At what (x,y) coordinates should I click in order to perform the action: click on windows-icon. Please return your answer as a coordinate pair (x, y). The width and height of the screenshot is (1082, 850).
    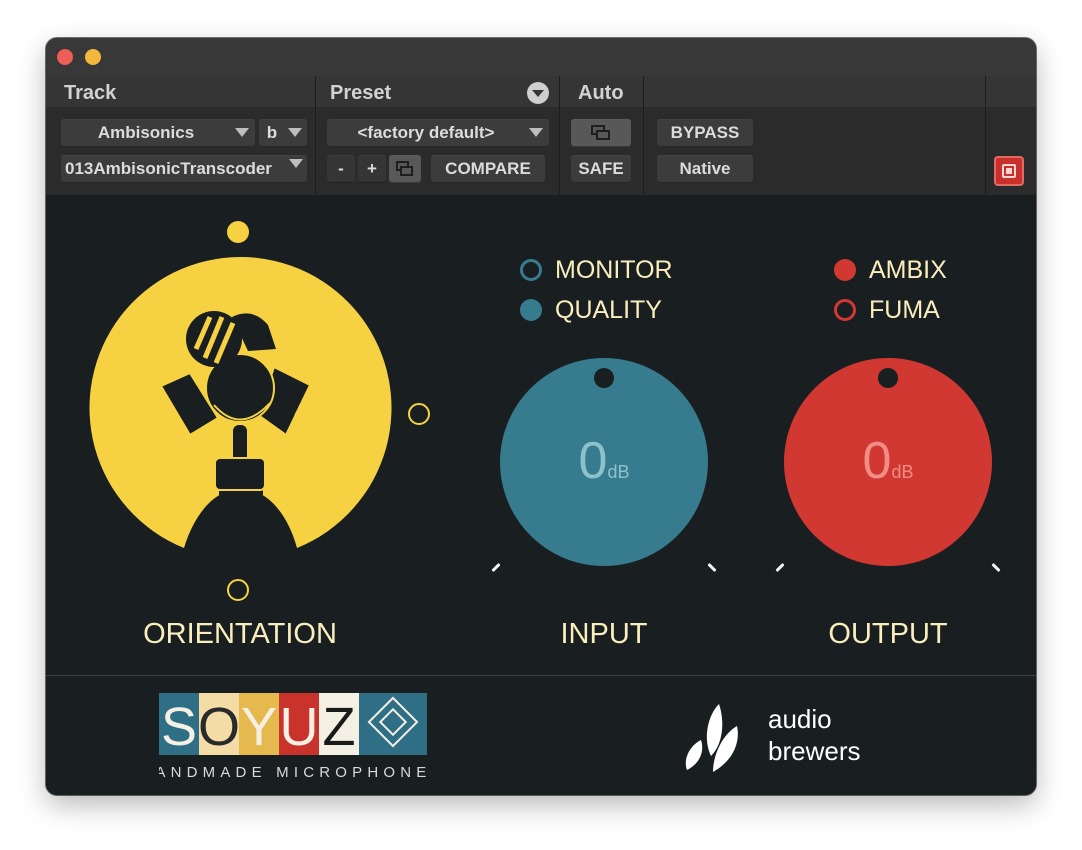
    Looking at the image, I should click on (600, 132).